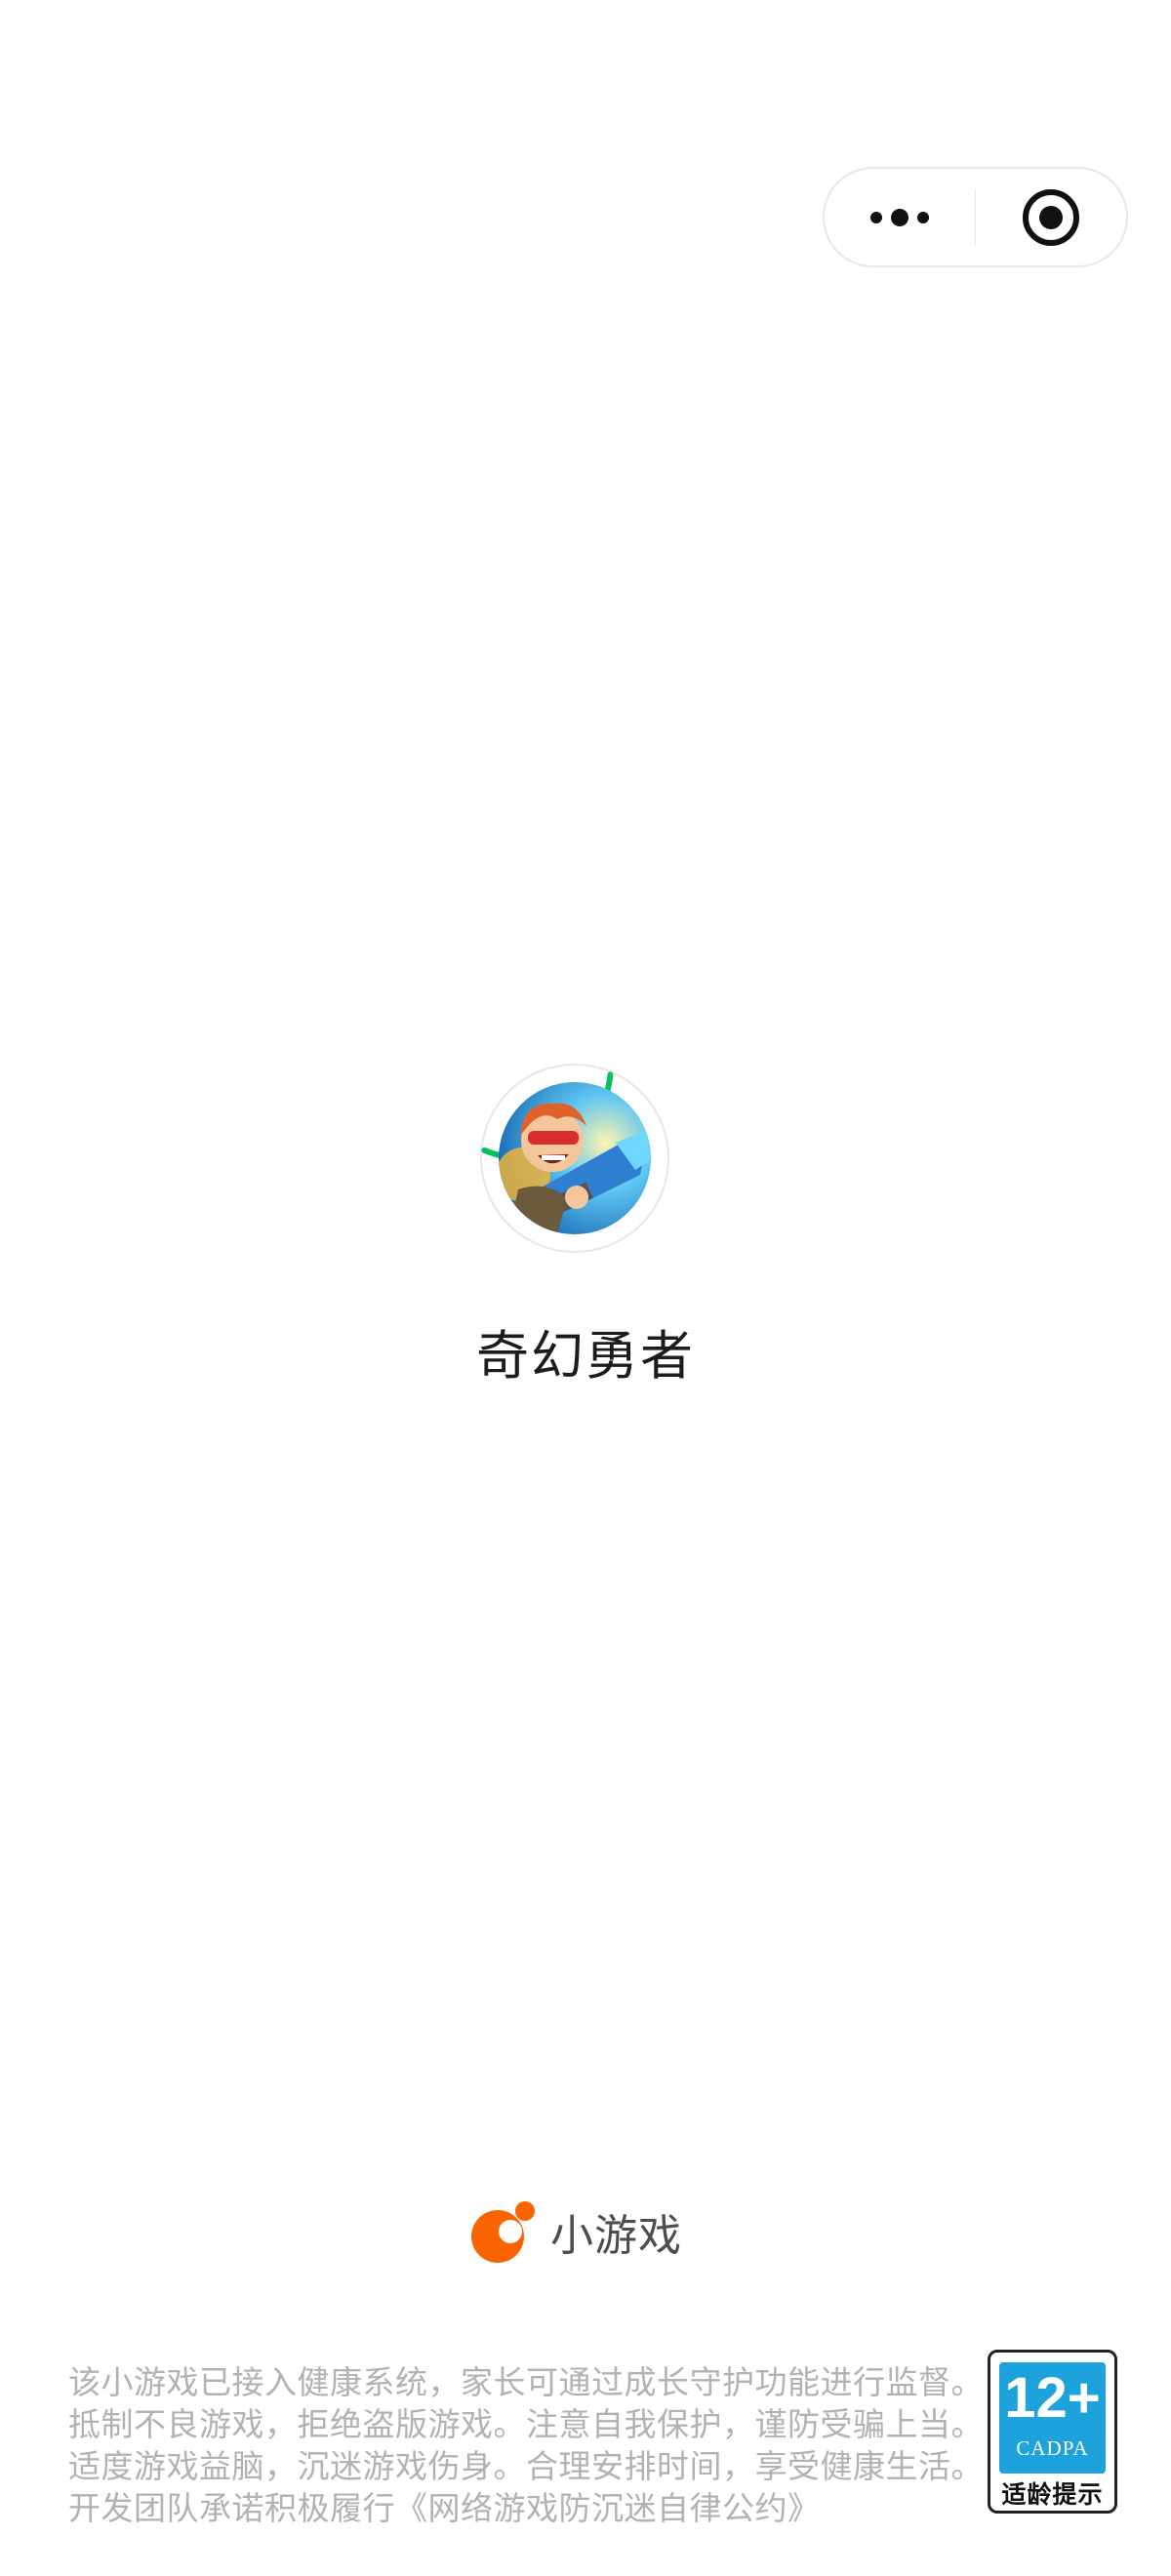  Describe the element at coordinates (1052, 2448) in the screenshot. I see `age-rating-org: CADPA` at that location.